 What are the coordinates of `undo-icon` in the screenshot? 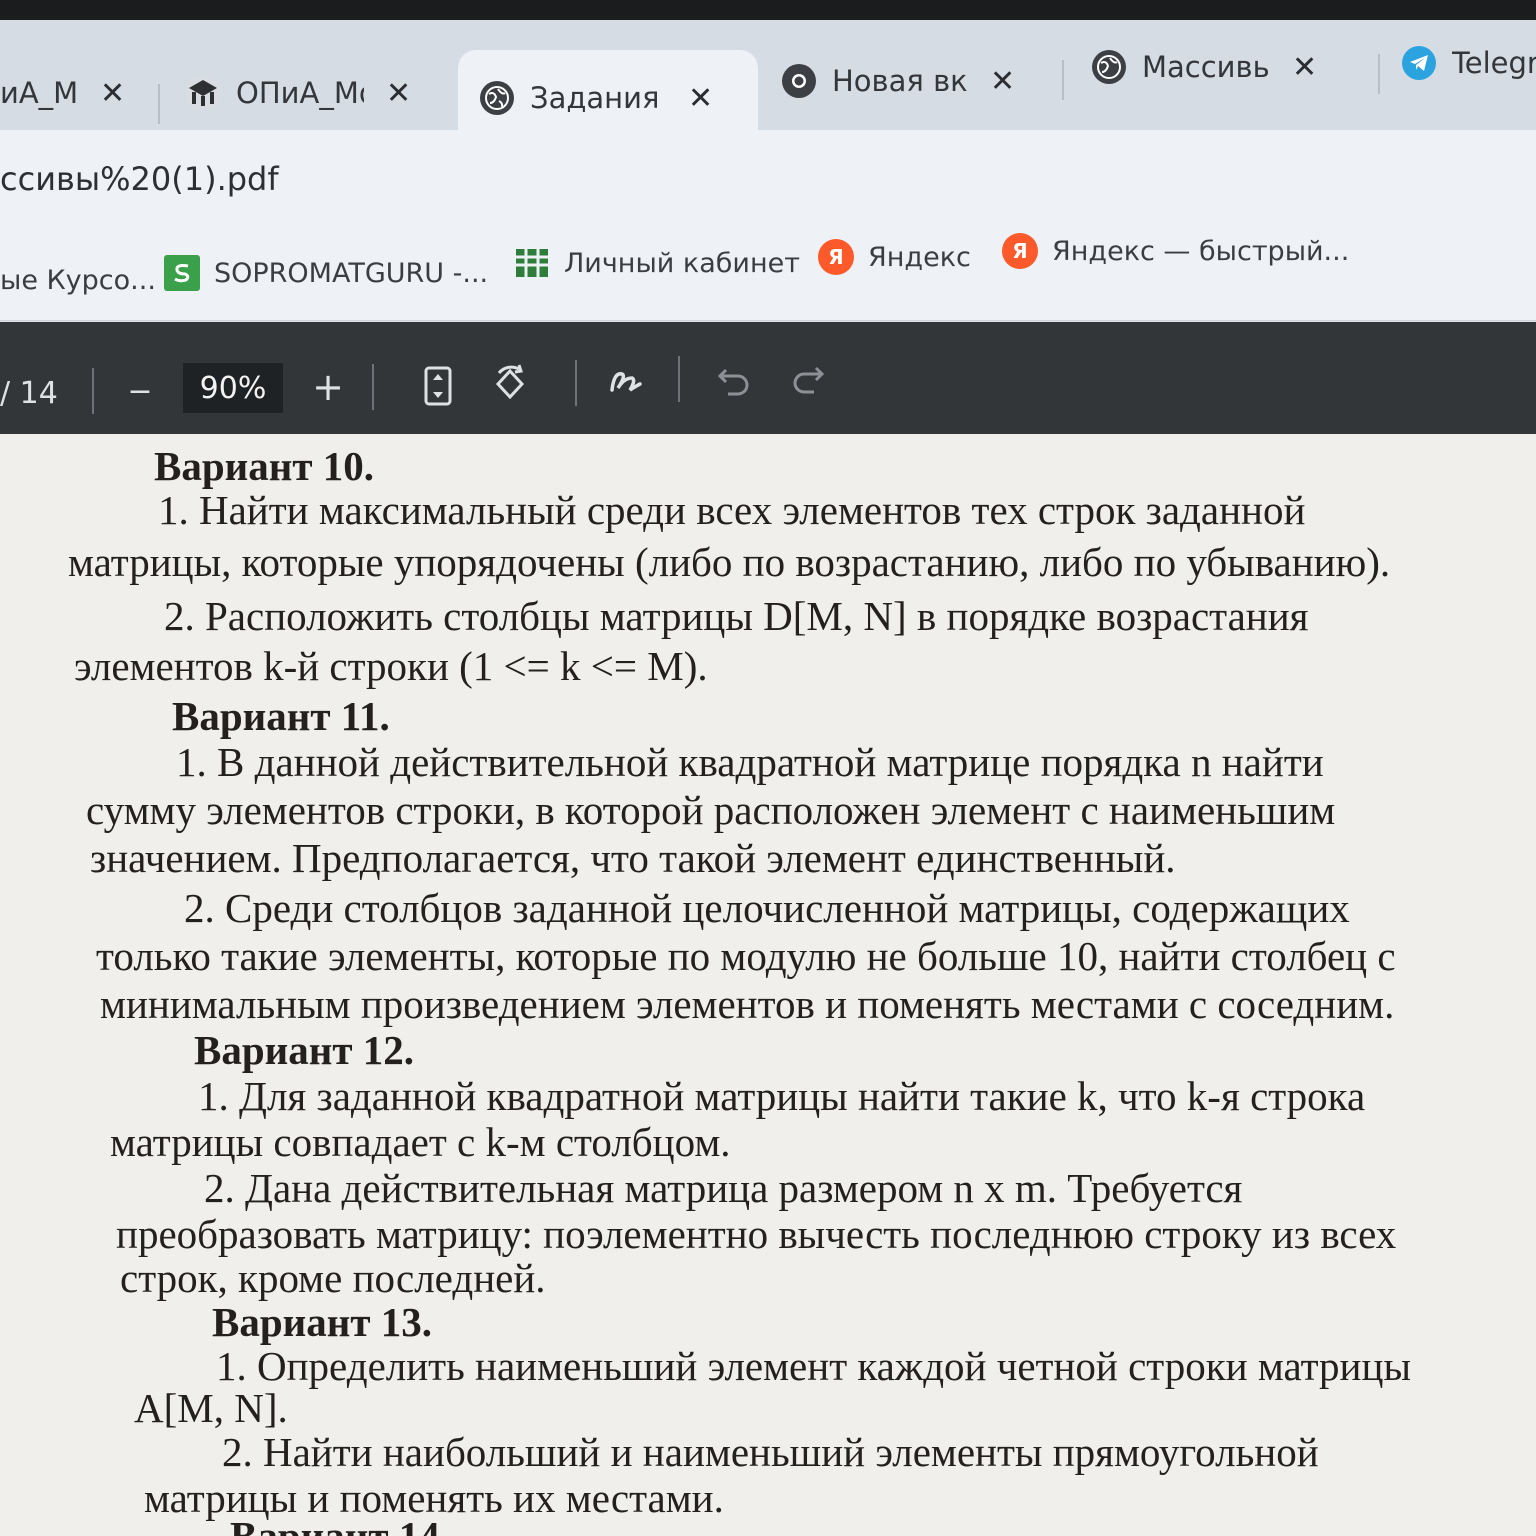 It's located at (734, 380).